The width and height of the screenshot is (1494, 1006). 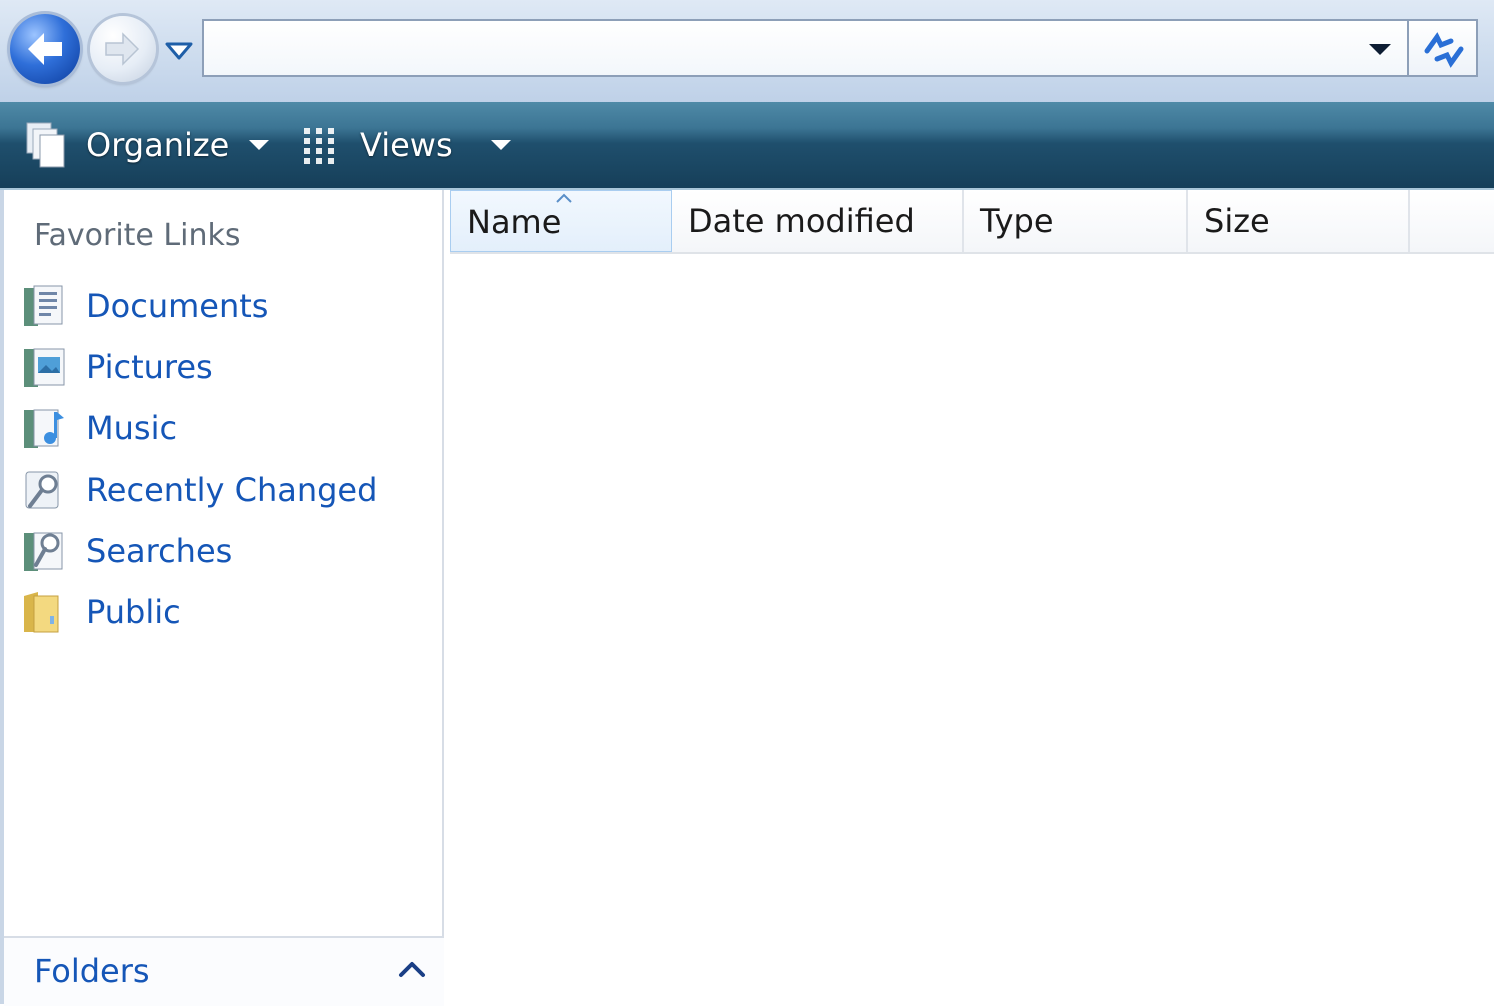 I want to click on searches-folder-icon, so click(x=43, y=551).